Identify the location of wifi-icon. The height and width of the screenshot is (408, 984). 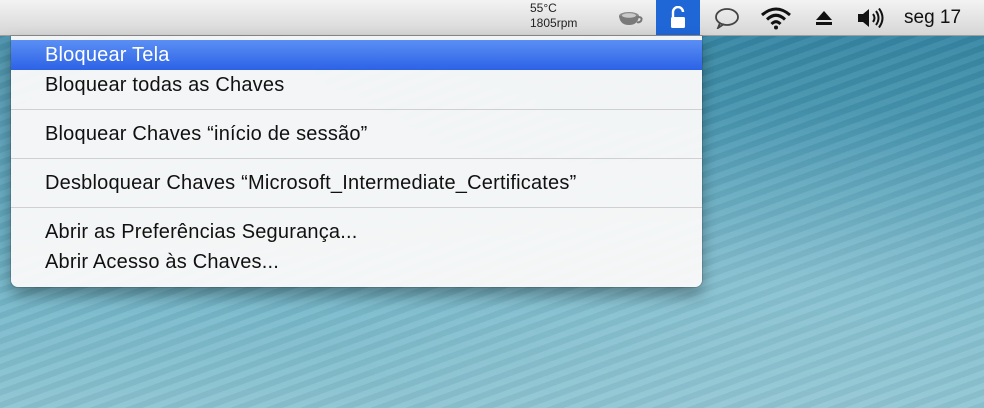
(776, 17).